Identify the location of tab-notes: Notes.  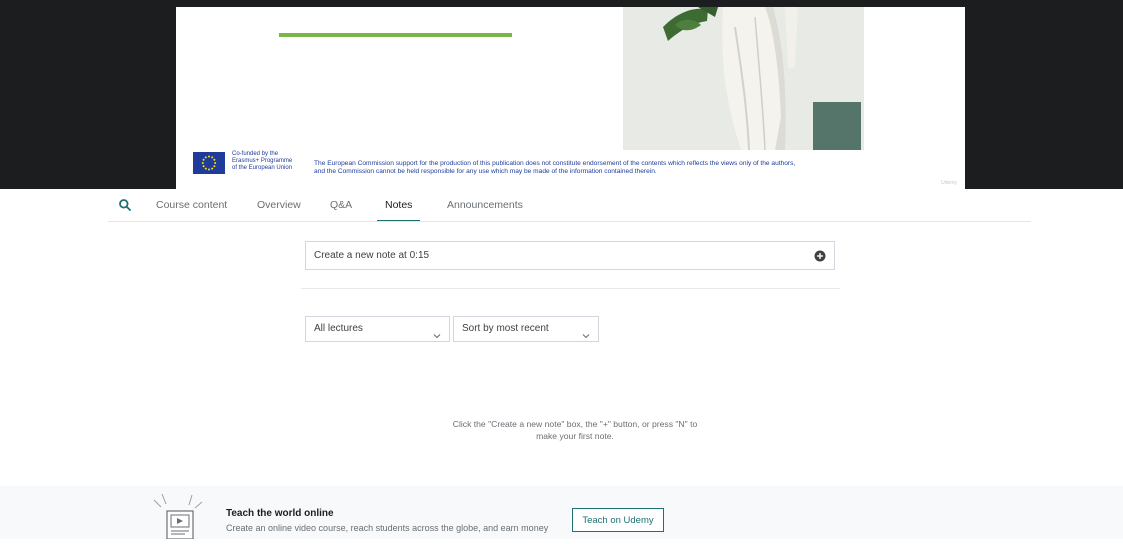
(399, 205).